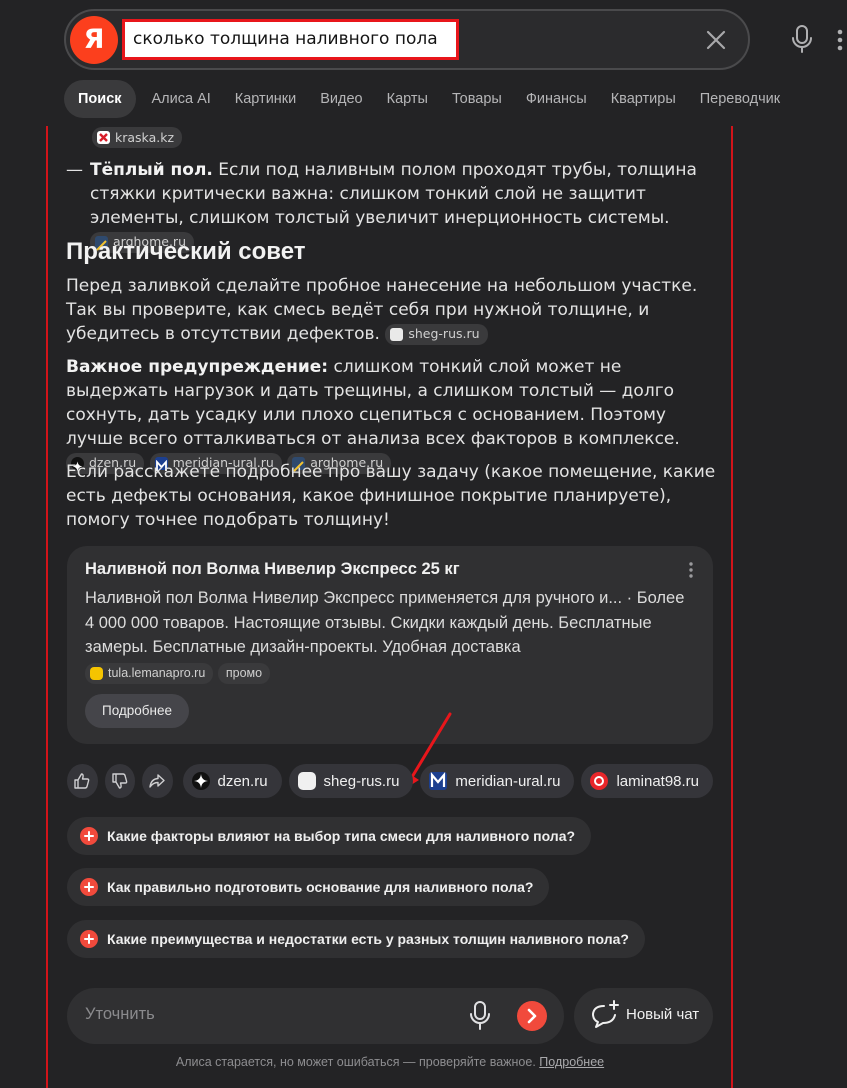  I want to click on refine-placeholder: Уточнить, so click(120, 1014).